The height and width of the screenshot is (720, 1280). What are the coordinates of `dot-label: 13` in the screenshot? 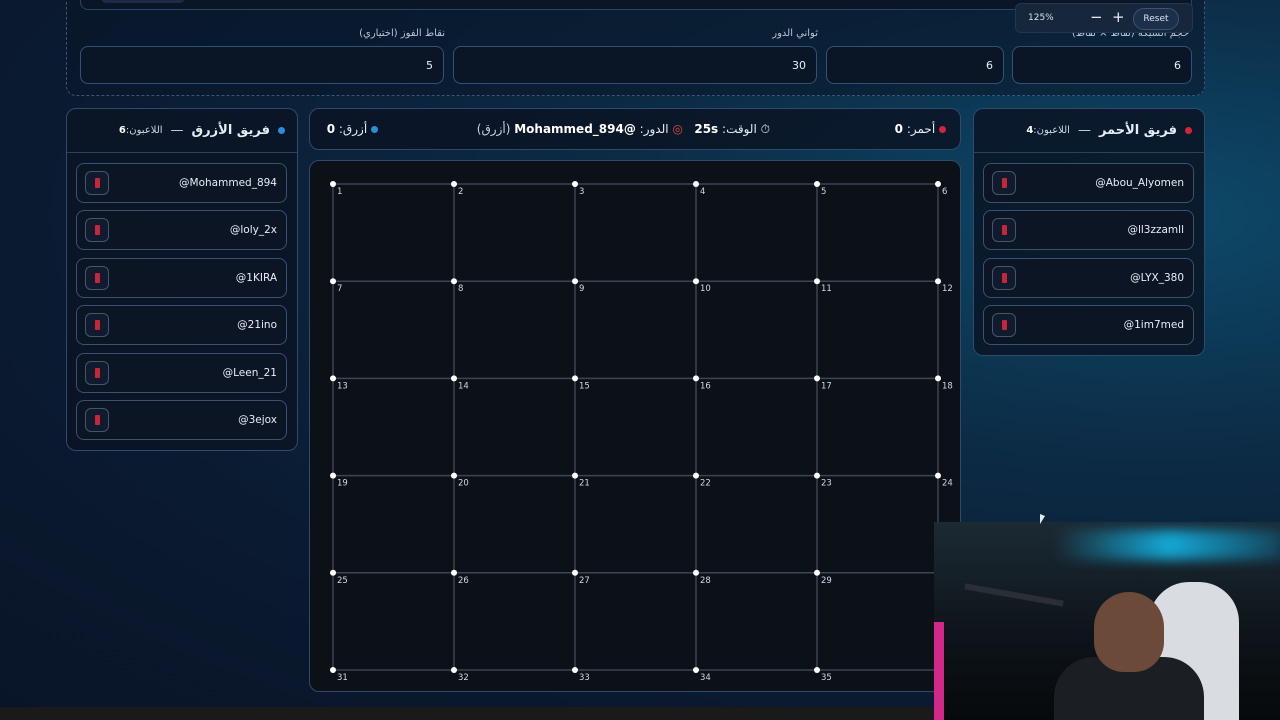 It's located at (342, 386).